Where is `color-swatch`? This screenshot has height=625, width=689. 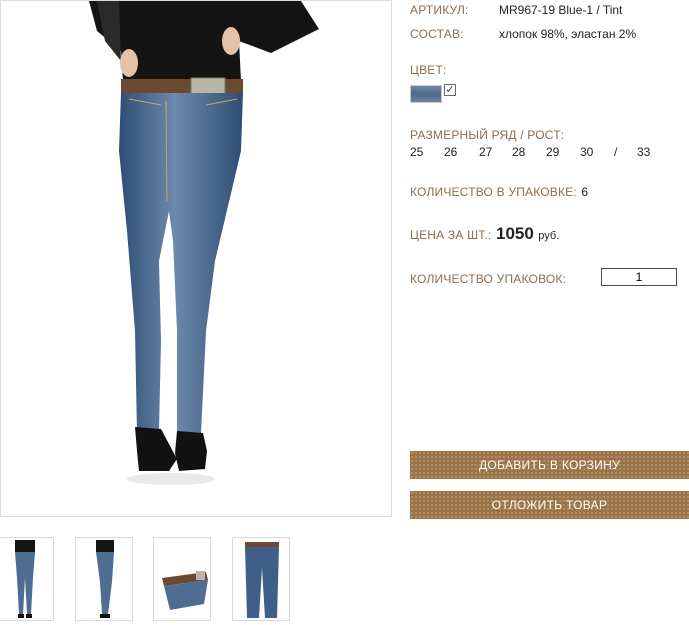
color-swatch is located at coordinates (426, 94).